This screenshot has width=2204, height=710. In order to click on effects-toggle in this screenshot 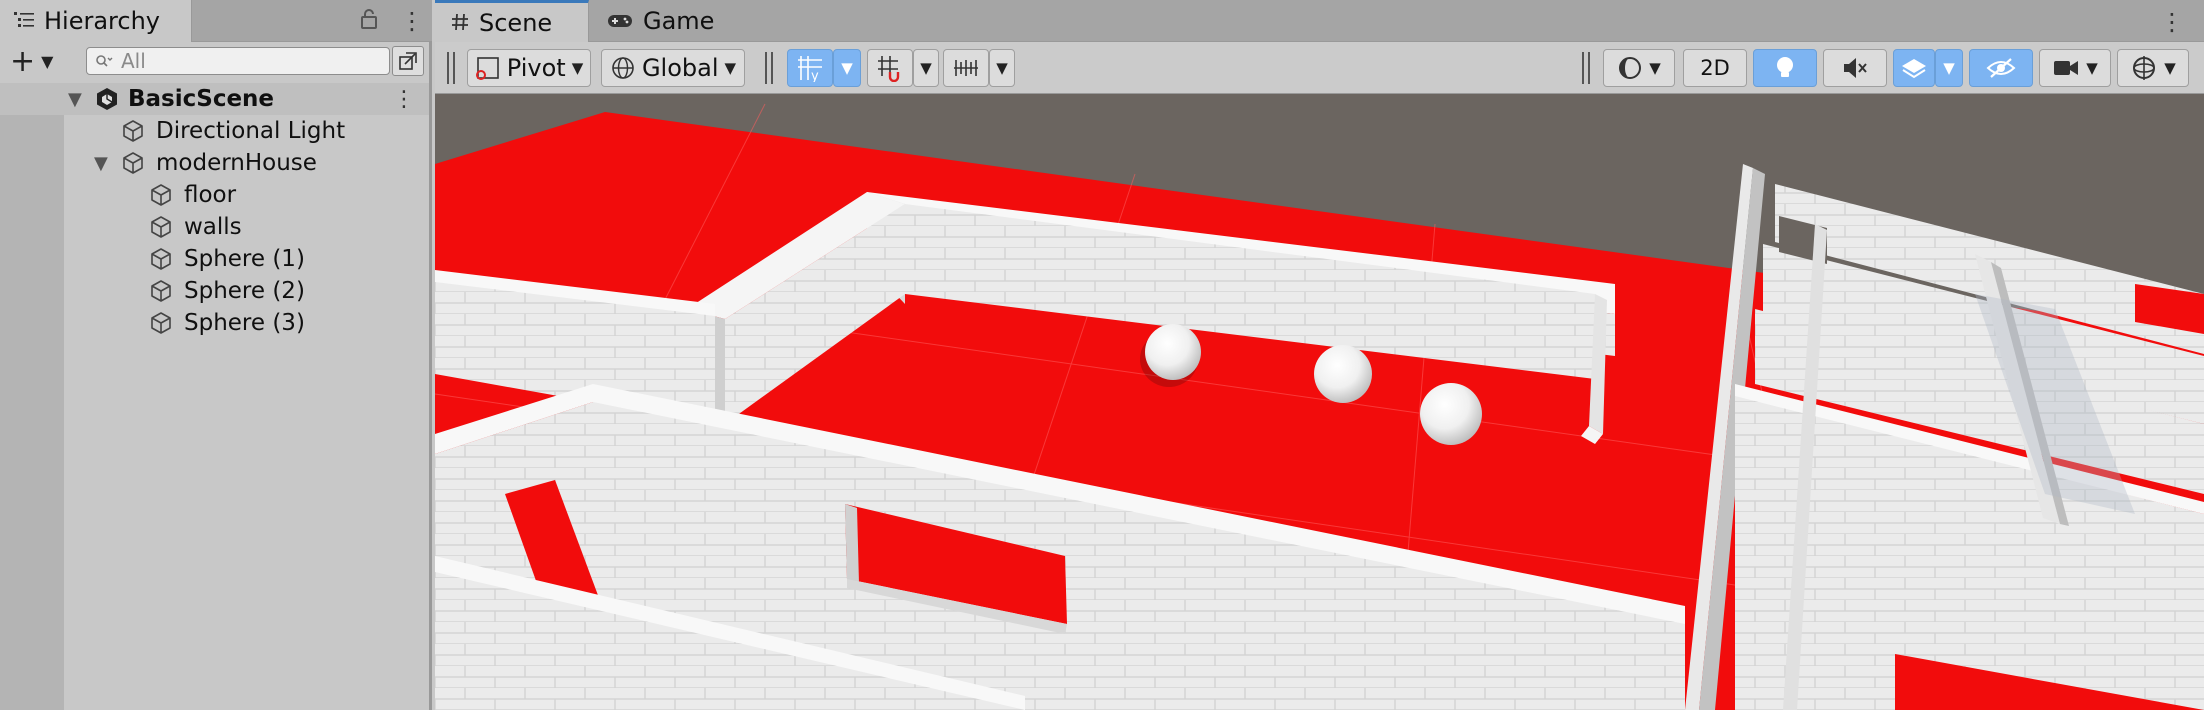, I will do `click(1914, 68)`.